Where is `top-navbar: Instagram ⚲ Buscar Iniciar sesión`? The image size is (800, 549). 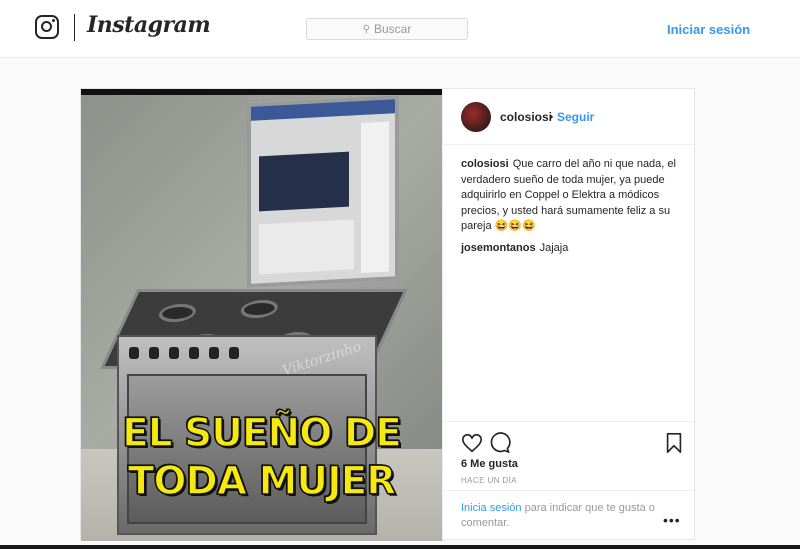
top-navbar: Instagram ⚲ Buscar Iniciar sesión is located at coordinates (400, 29).